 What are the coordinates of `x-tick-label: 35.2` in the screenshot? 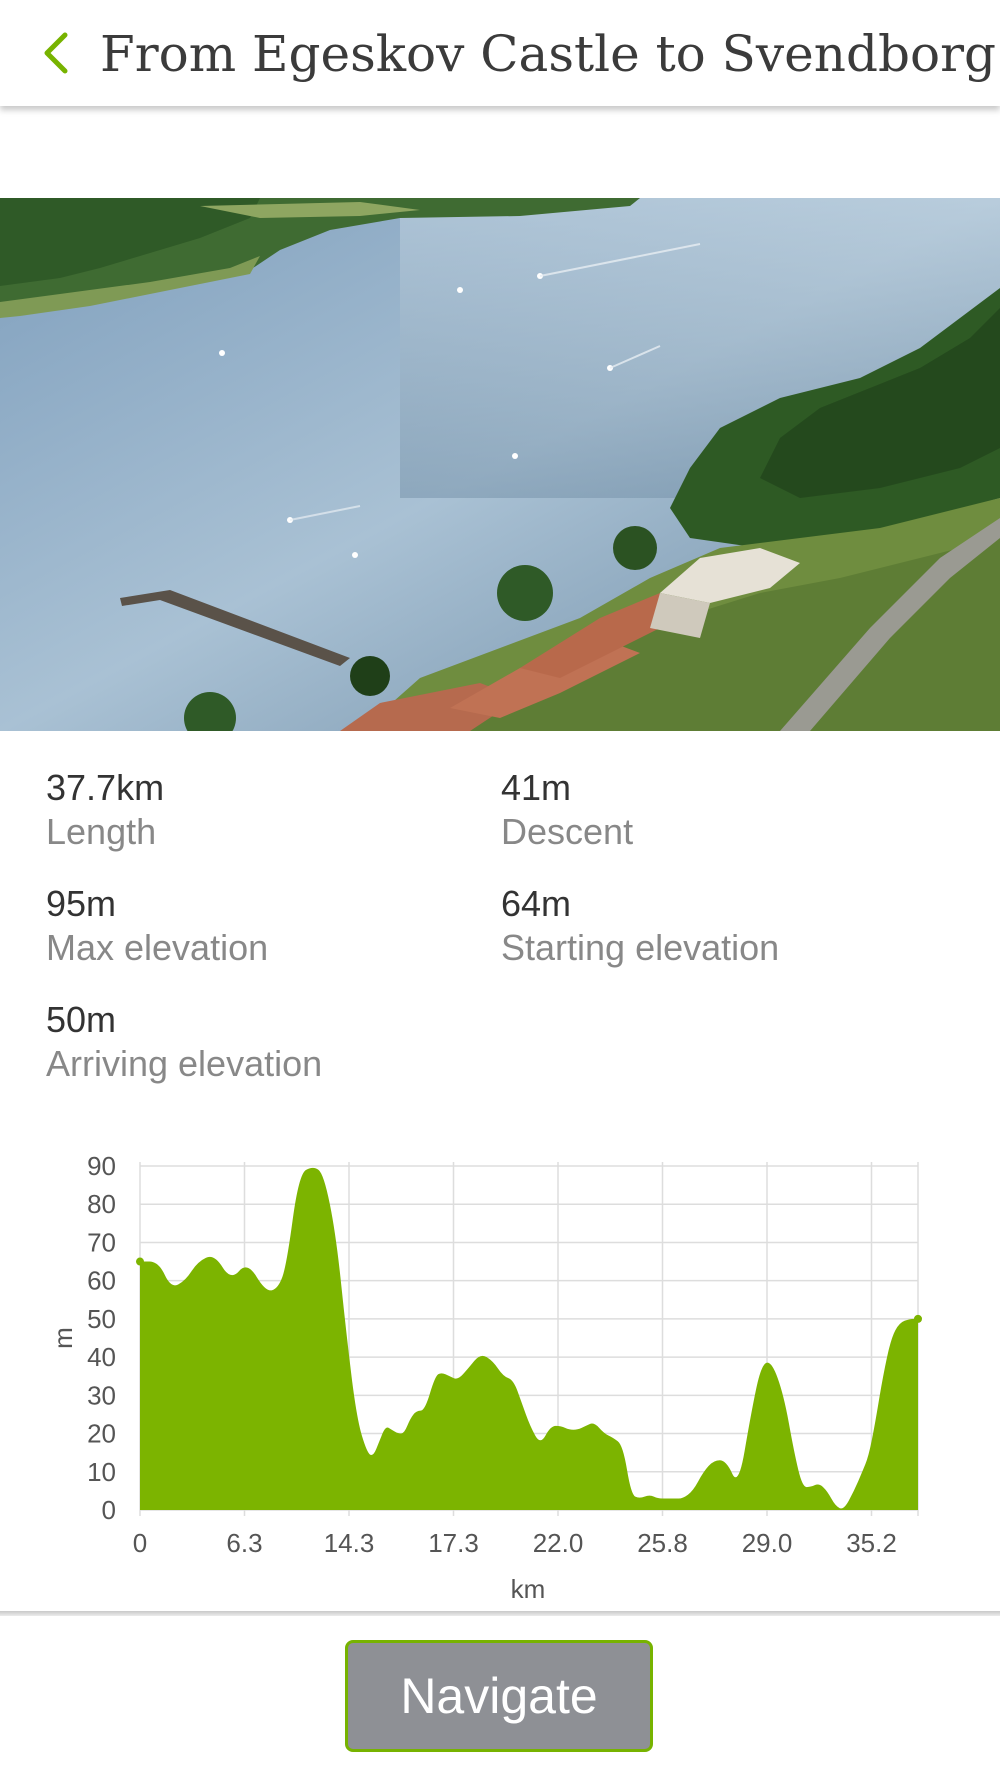 It's located at (871, 1543).